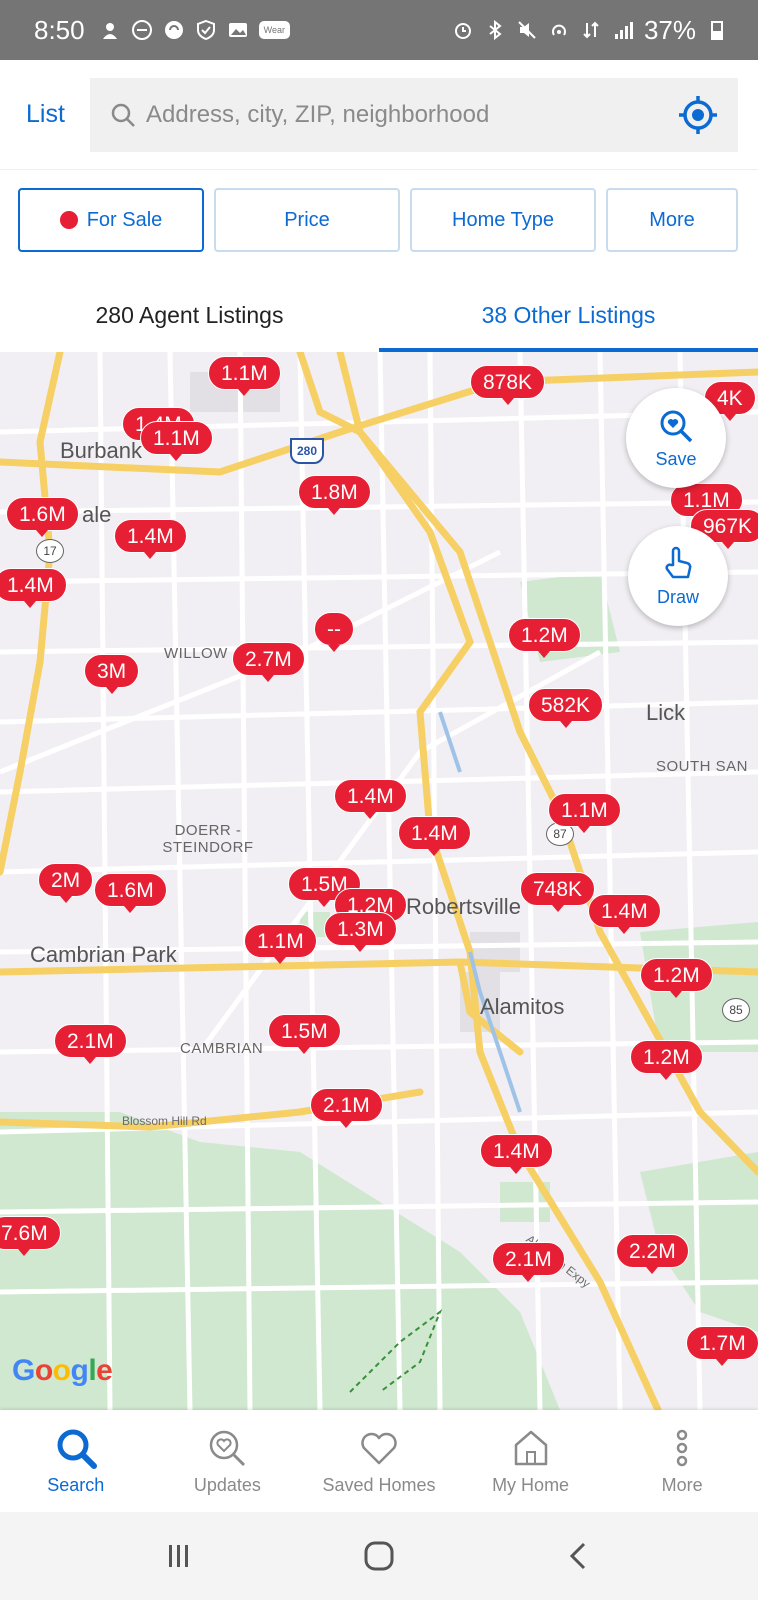  What do you see at coordinates (666, 712) in the screenshot?
I see `place-label-lick: Lick` at bounding box center [666, 712].